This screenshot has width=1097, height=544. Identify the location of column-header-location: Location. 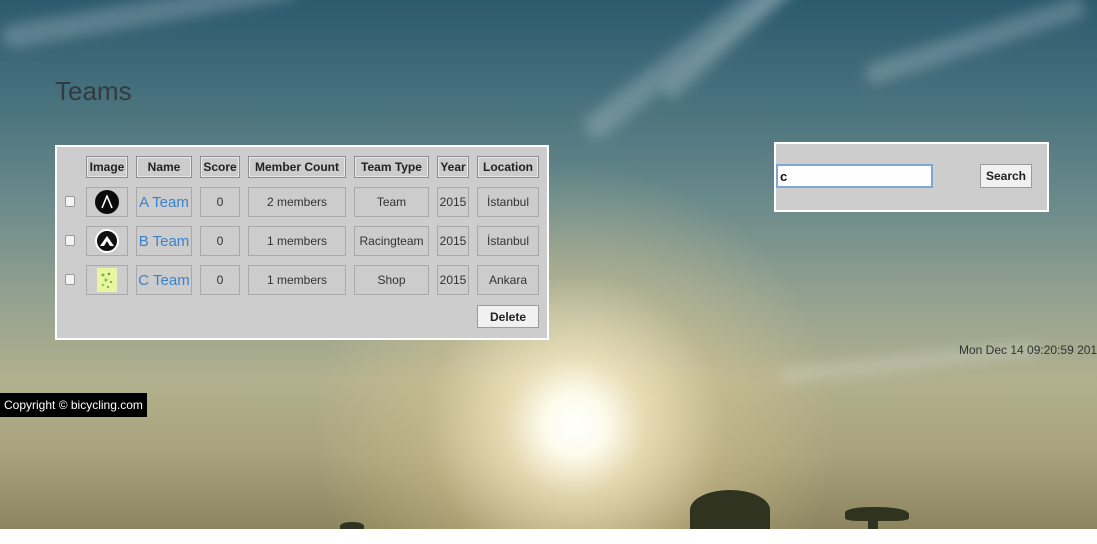
(508, 167).